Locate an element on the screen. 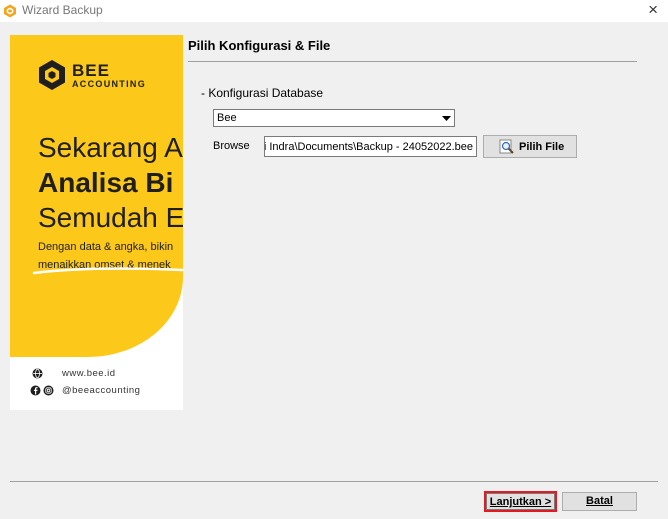 The width and height of the screenshot is (668, 519). underline-swoosh is located at coordinates (107, 271).